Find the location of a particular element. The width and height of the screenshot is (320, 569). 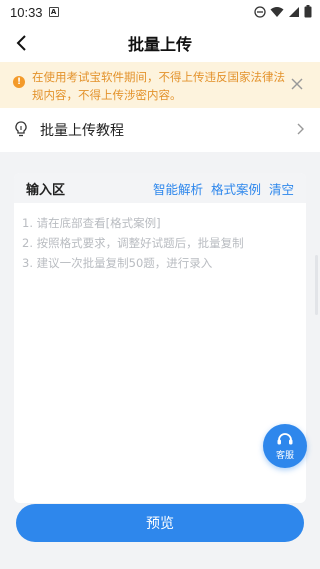

input-card-header: 输入区 智能解析 格式案例 清空 is located at coordinates (160, 188).